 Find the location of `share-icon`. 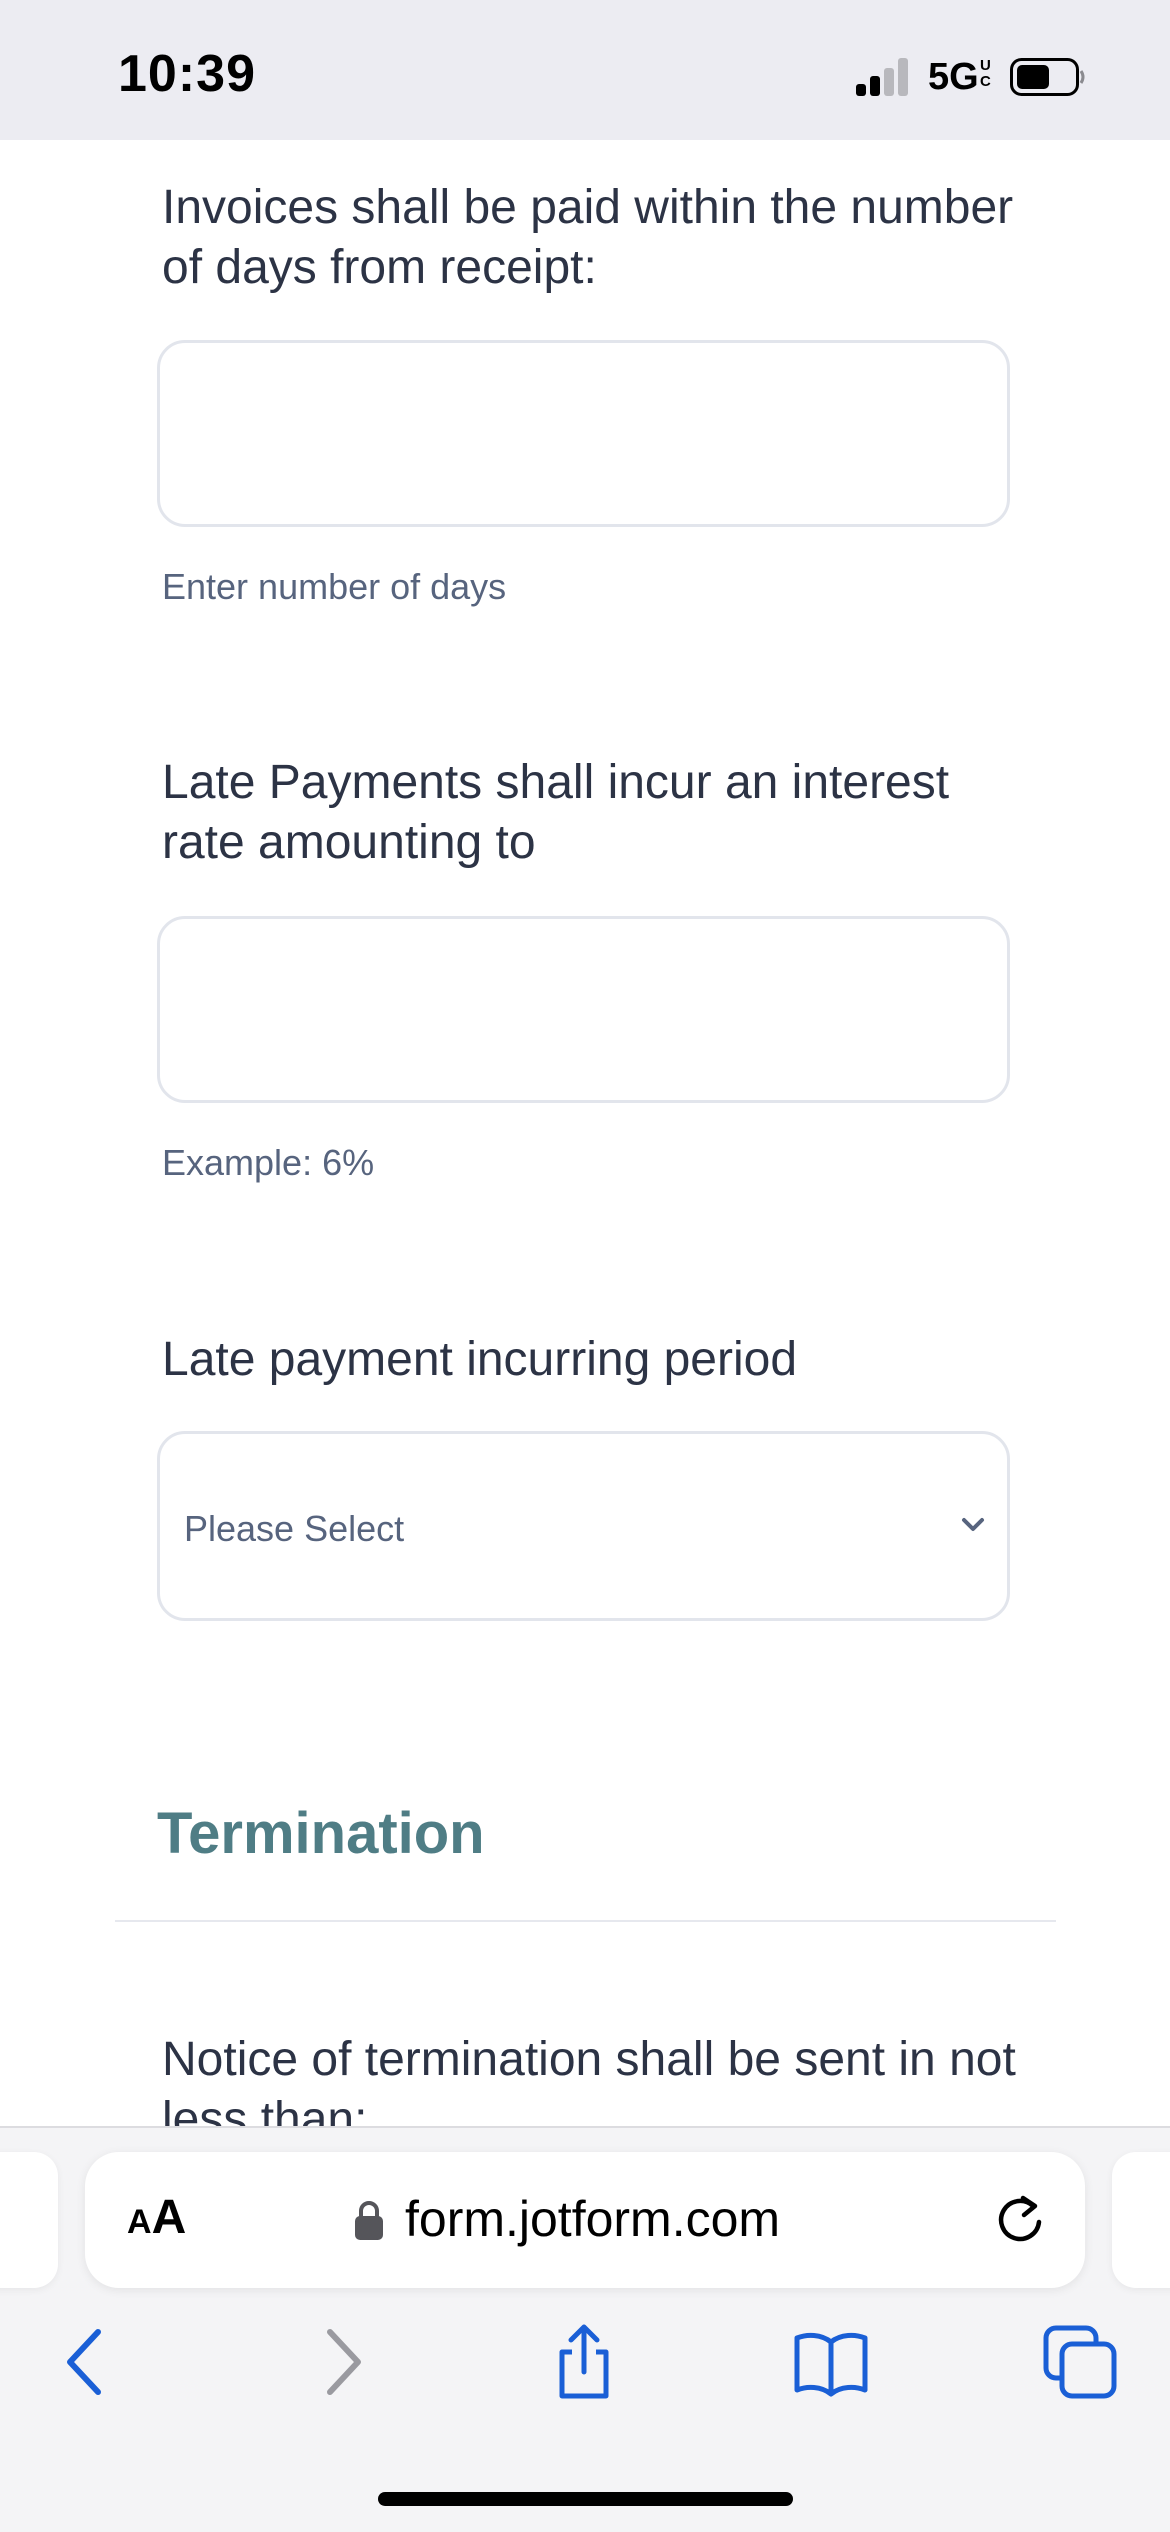

share-icon is located at coordinates (584, 2362).